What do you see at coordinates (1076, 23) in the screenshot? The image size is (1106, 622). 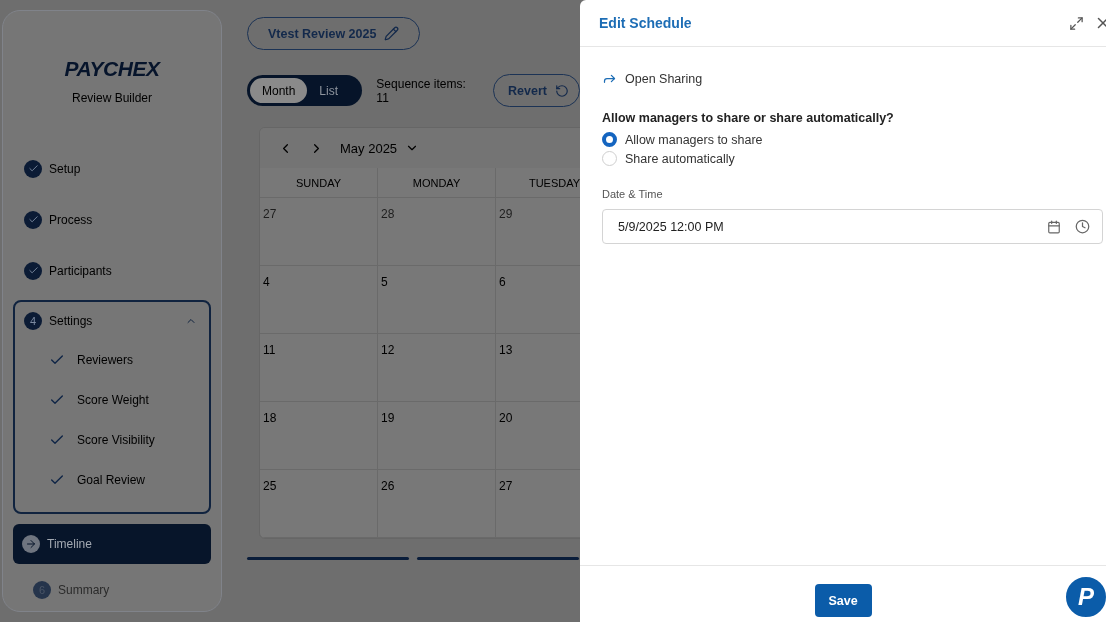 I see `expand-icon` at bounding box center [1076, 23].